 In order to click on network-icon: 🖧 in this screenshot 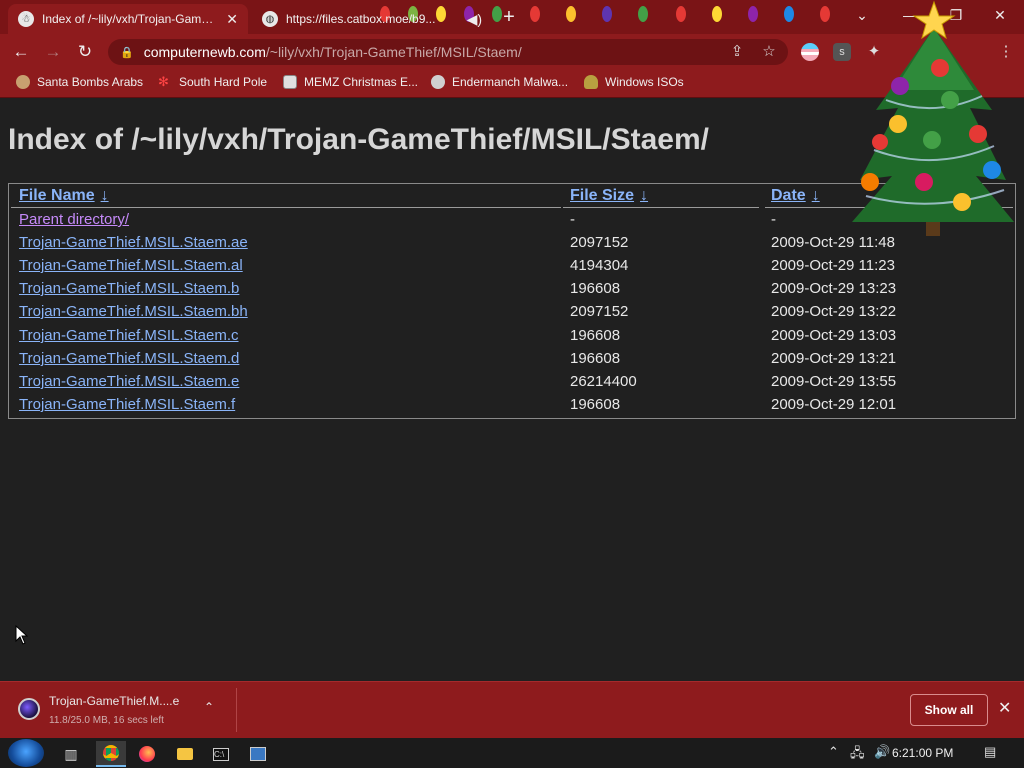, I will do `click(857, 755)`.